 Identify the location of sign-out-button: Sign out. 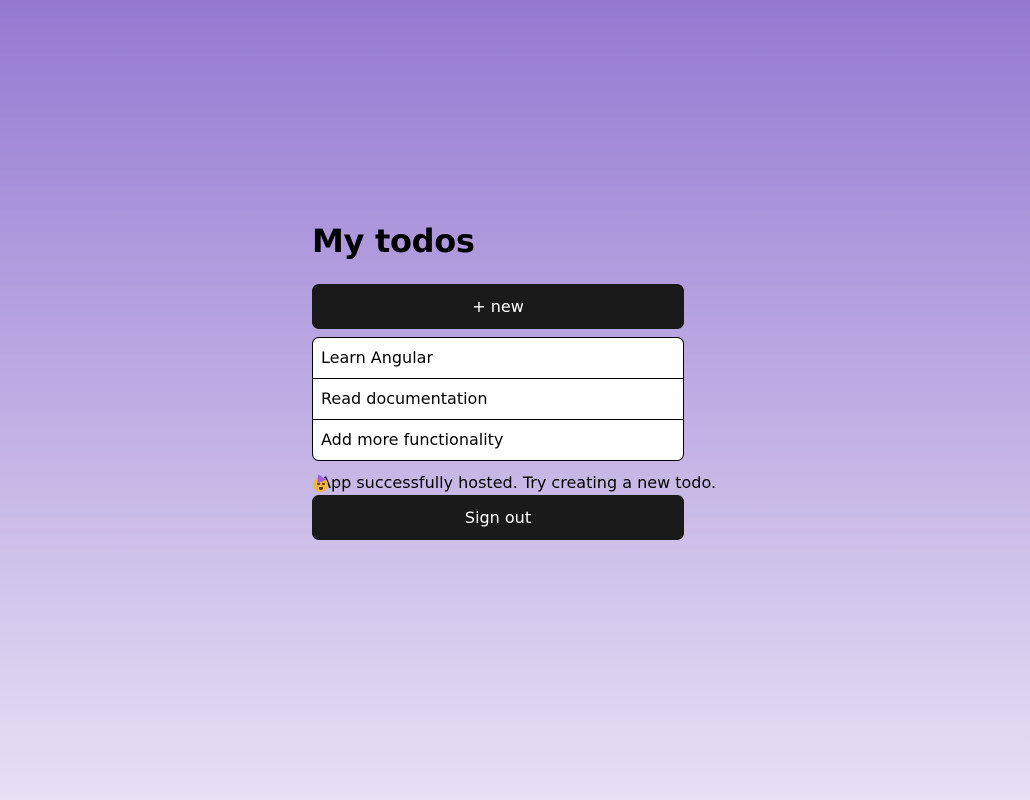
(498, 517).